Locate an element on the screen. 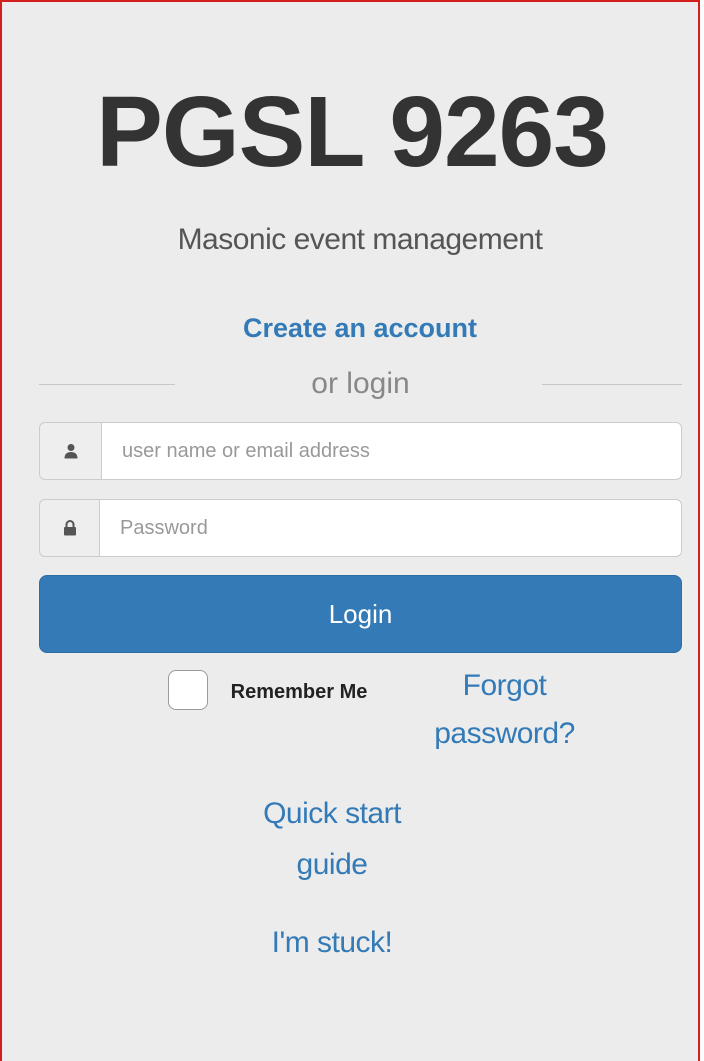  login-button: Login is located at coordinates (360, 614).